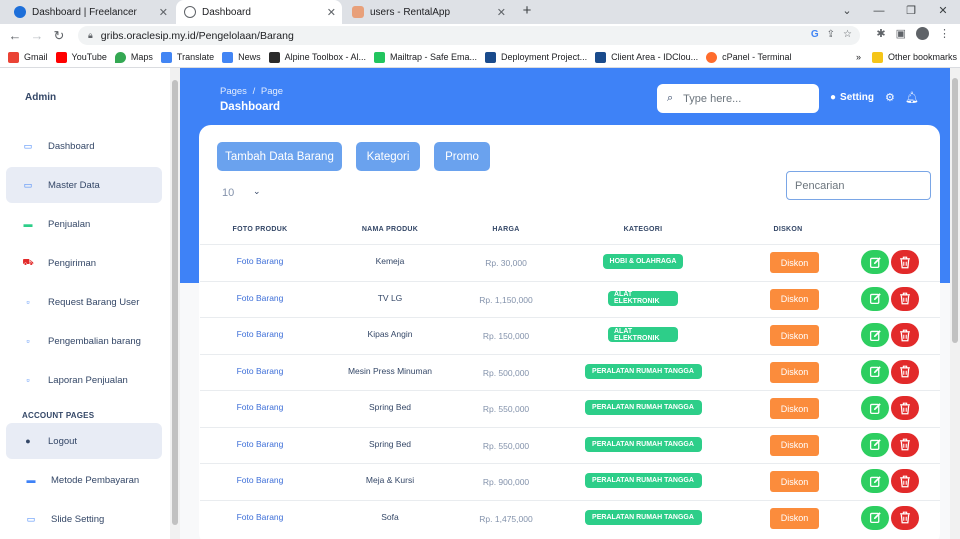 The width and height of the screenshot is (960, 539). Describe the element at coordinates (28, 145) in the screenshot. I see `monitor-icon: ▭` at that location.